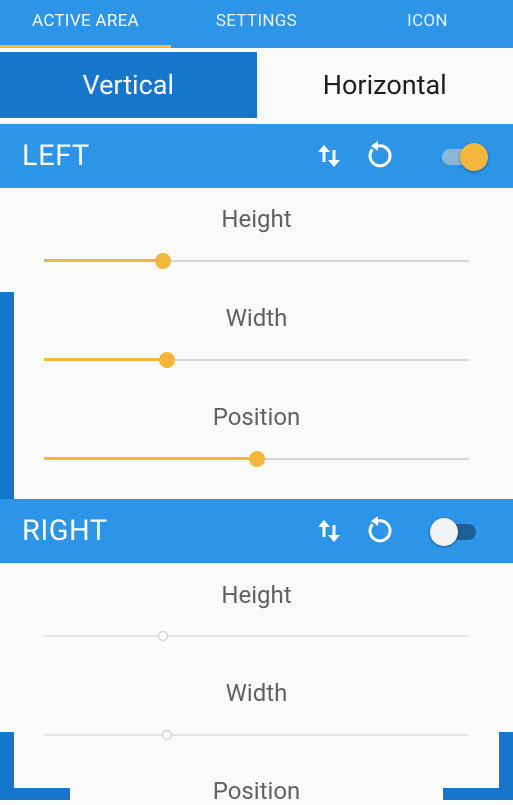 This screenshot has width=513, height=805. Describe the element at coordinates (256, 360) in the screenshot. I see `left-width-slider` at that location.